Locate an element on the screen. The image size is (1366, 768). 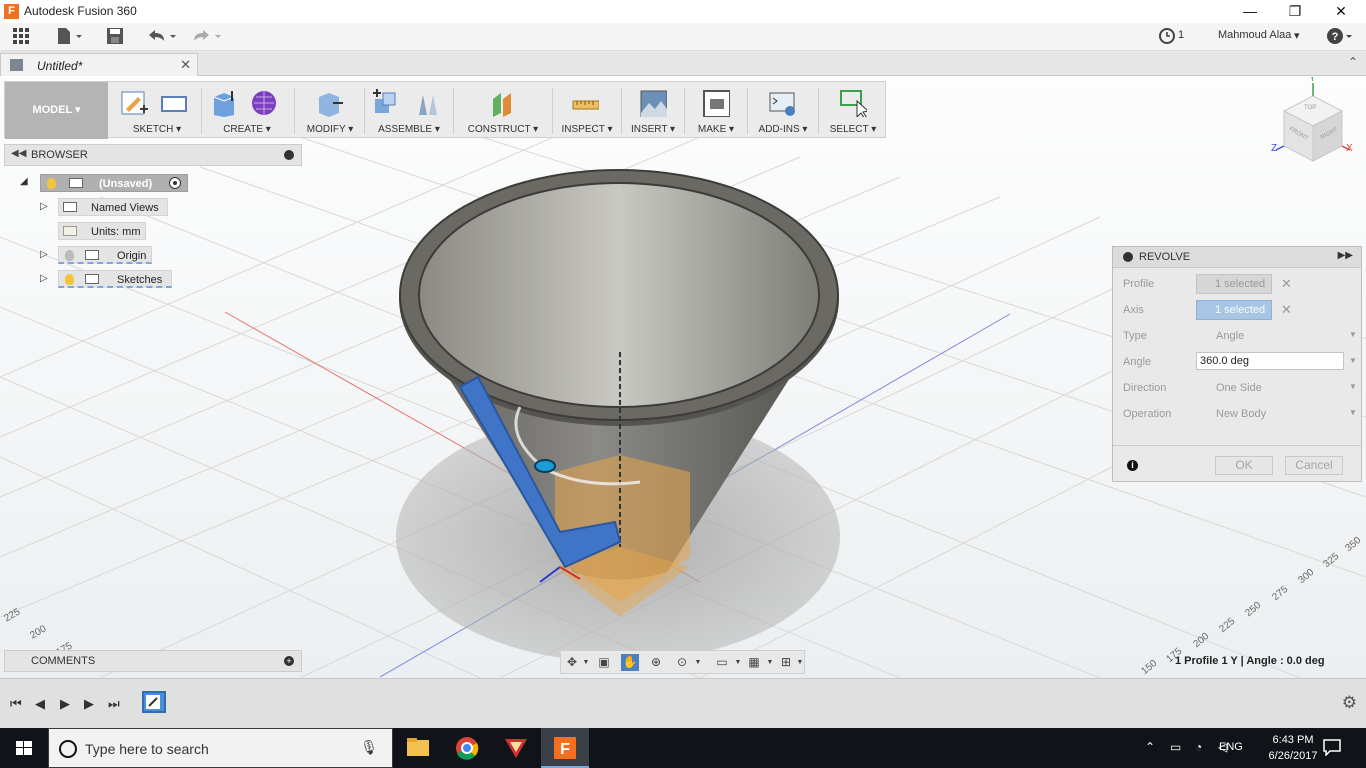
info-icon: i is located at coordinates (1132, 465).